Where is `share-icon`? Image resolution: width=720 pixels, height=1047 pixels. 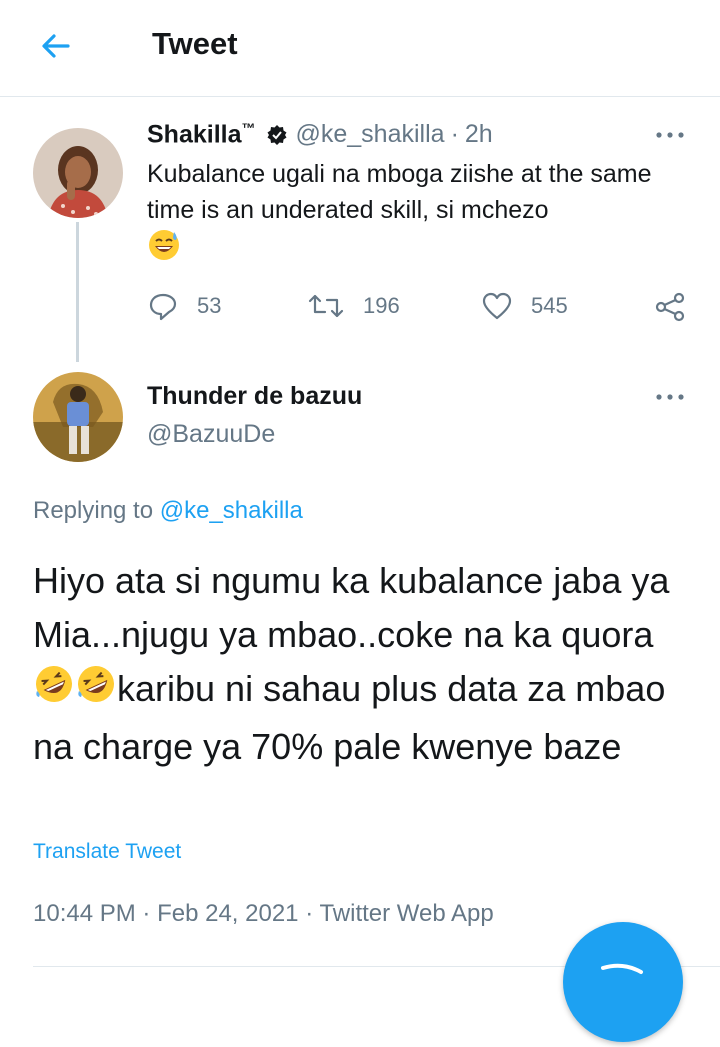 share-icon is located at coordinates (670, 307).